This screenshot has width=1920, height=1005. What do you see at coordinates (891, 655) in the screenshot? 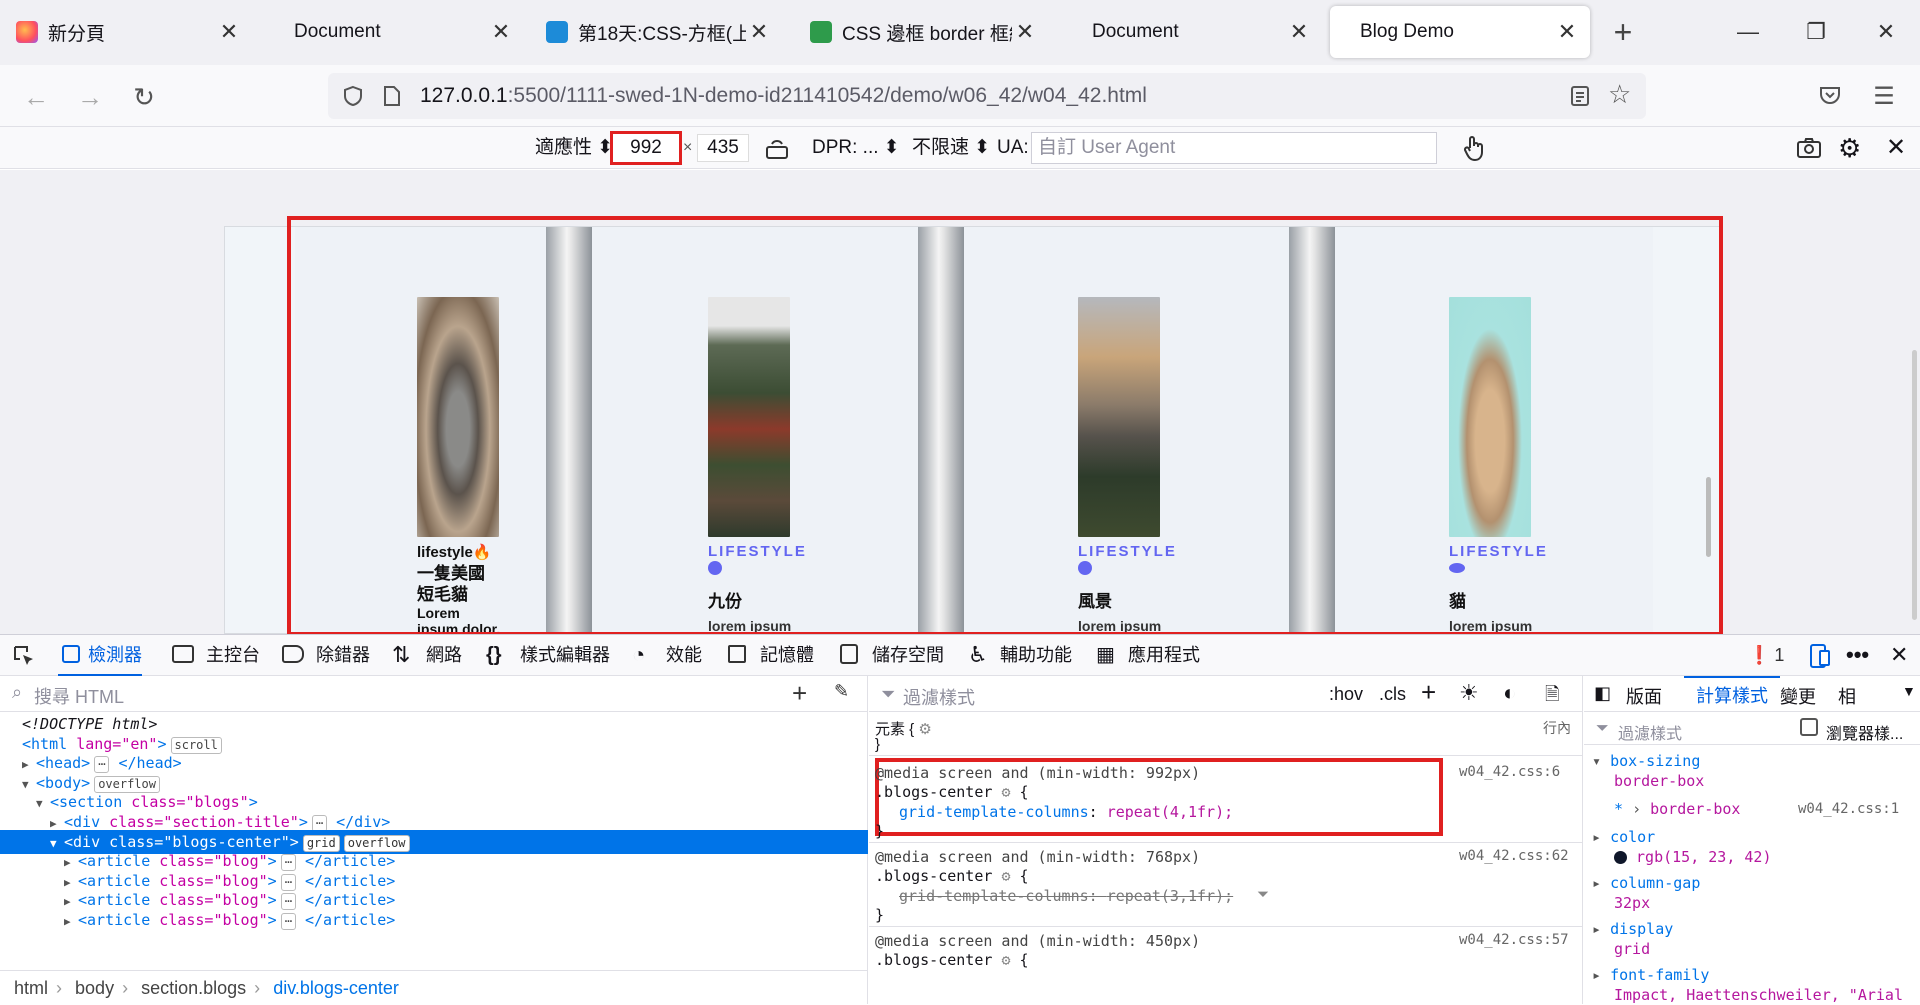
I see `tab-storage: 儲存空間` at bounding box center [891, 655].